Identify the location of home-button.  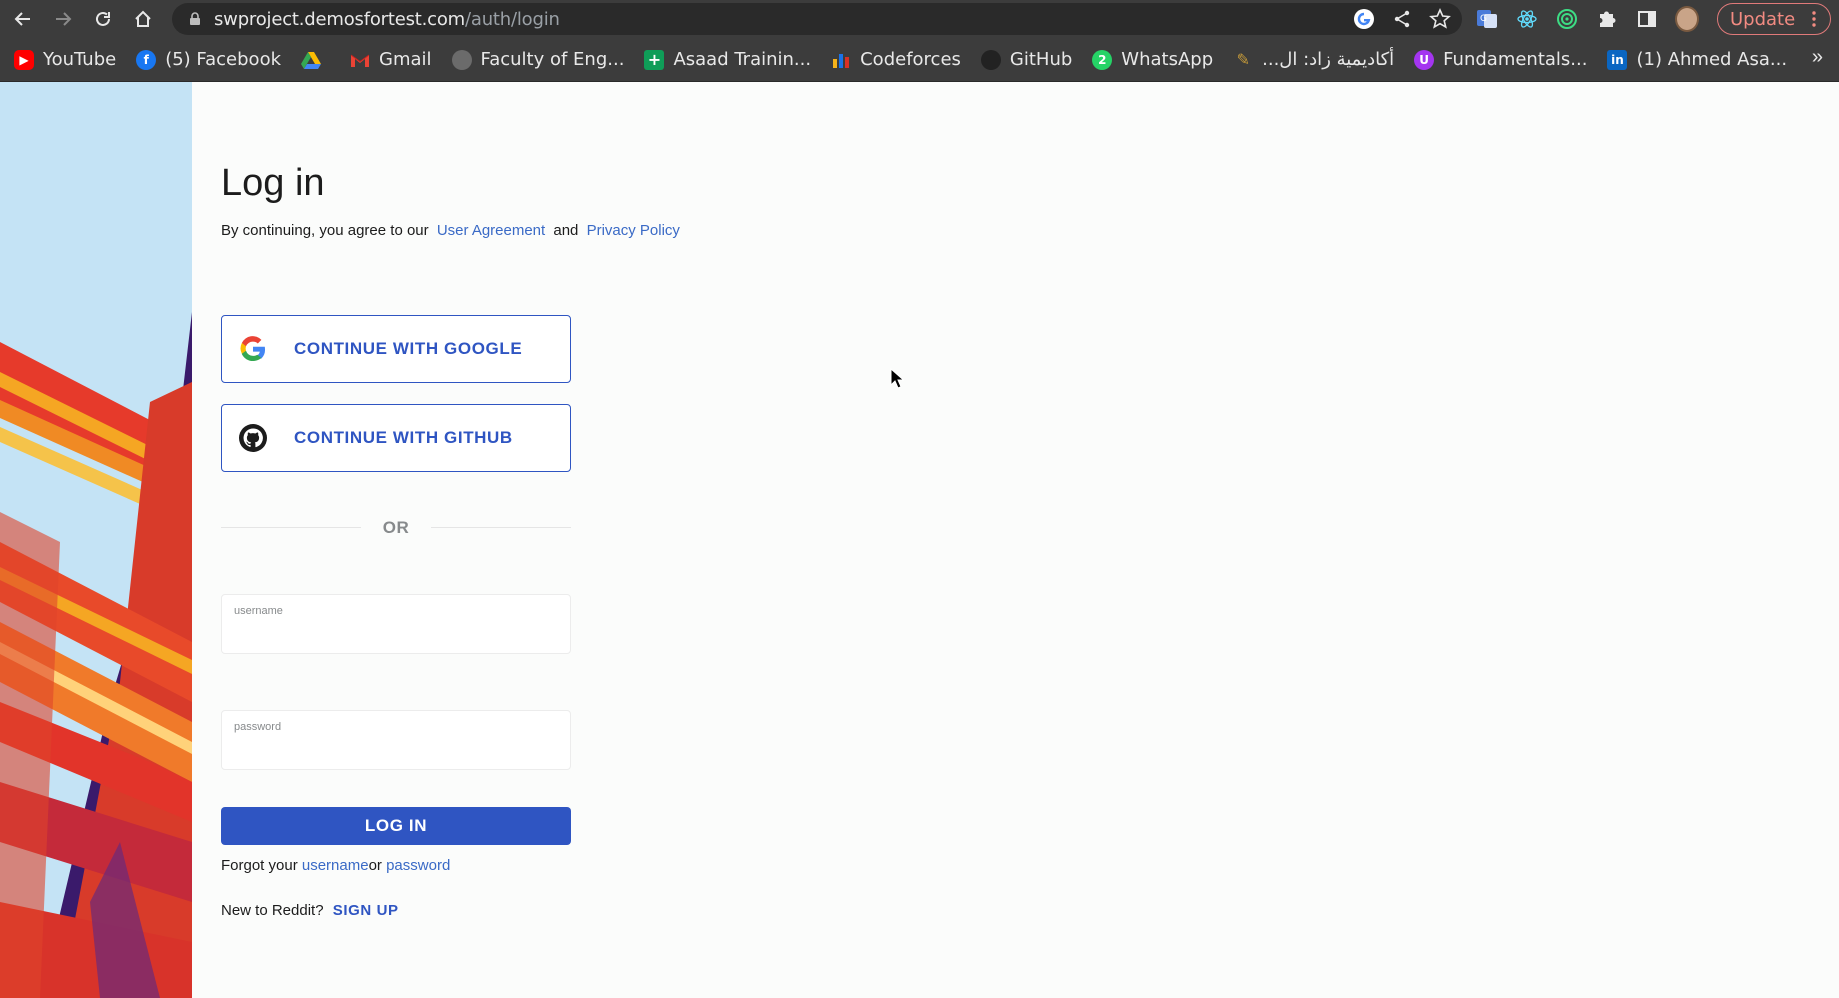
(143, 19).